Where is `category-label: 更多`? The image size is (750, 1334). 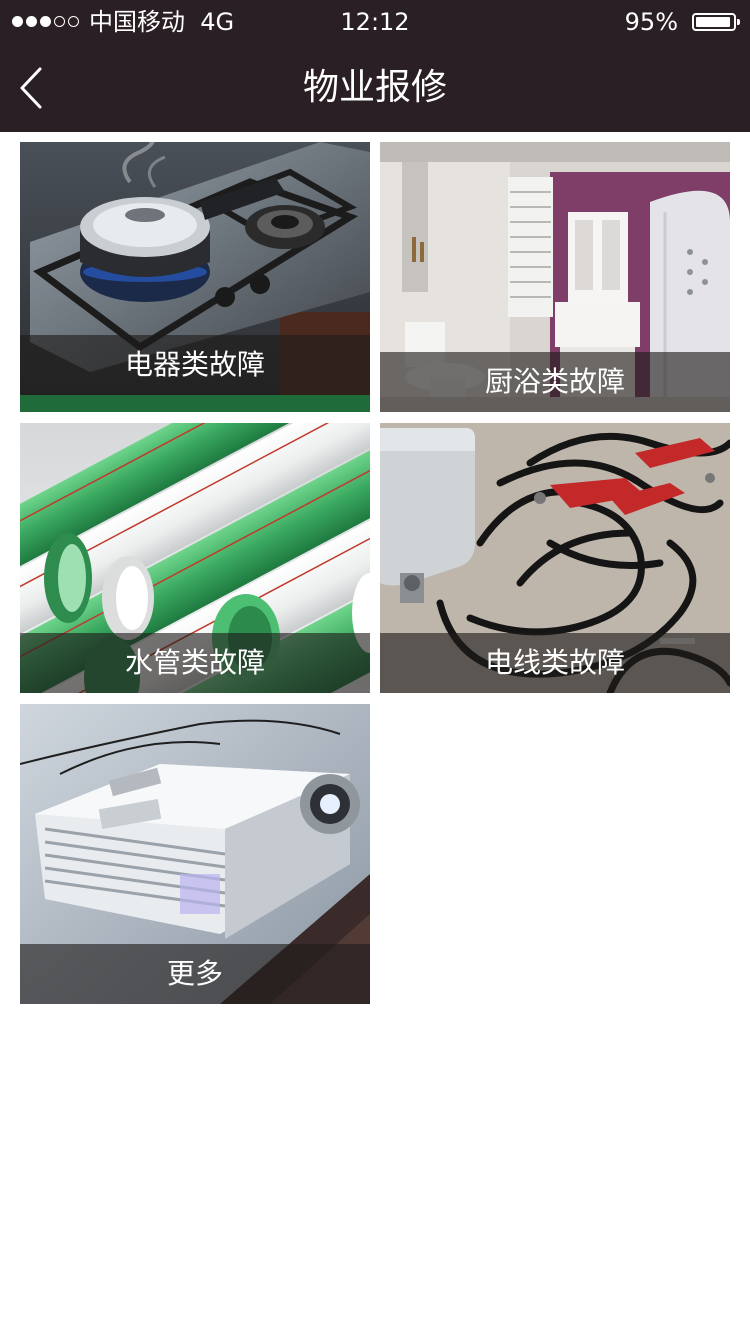 category-label: 更多 is located at coordinates (195, 974).